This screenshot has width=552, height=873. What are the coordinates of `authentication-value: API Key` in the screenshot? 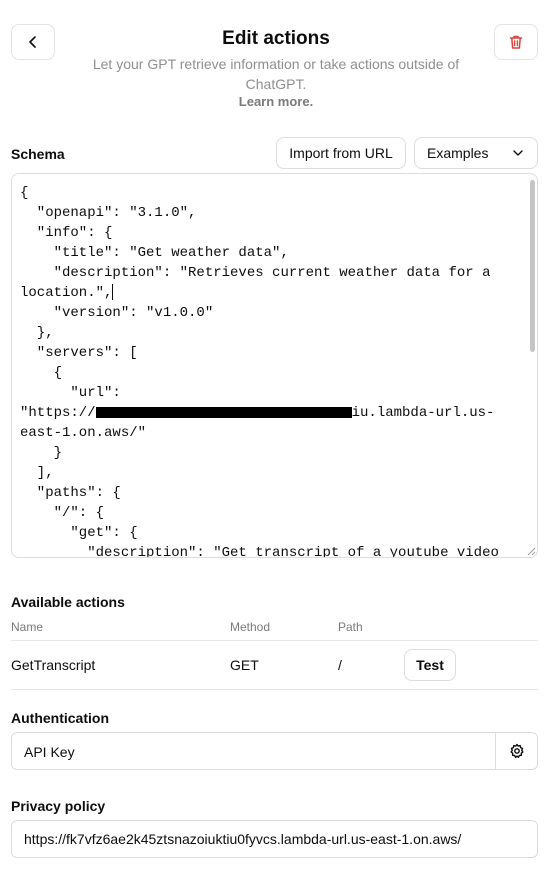 It's located at (49, 752).